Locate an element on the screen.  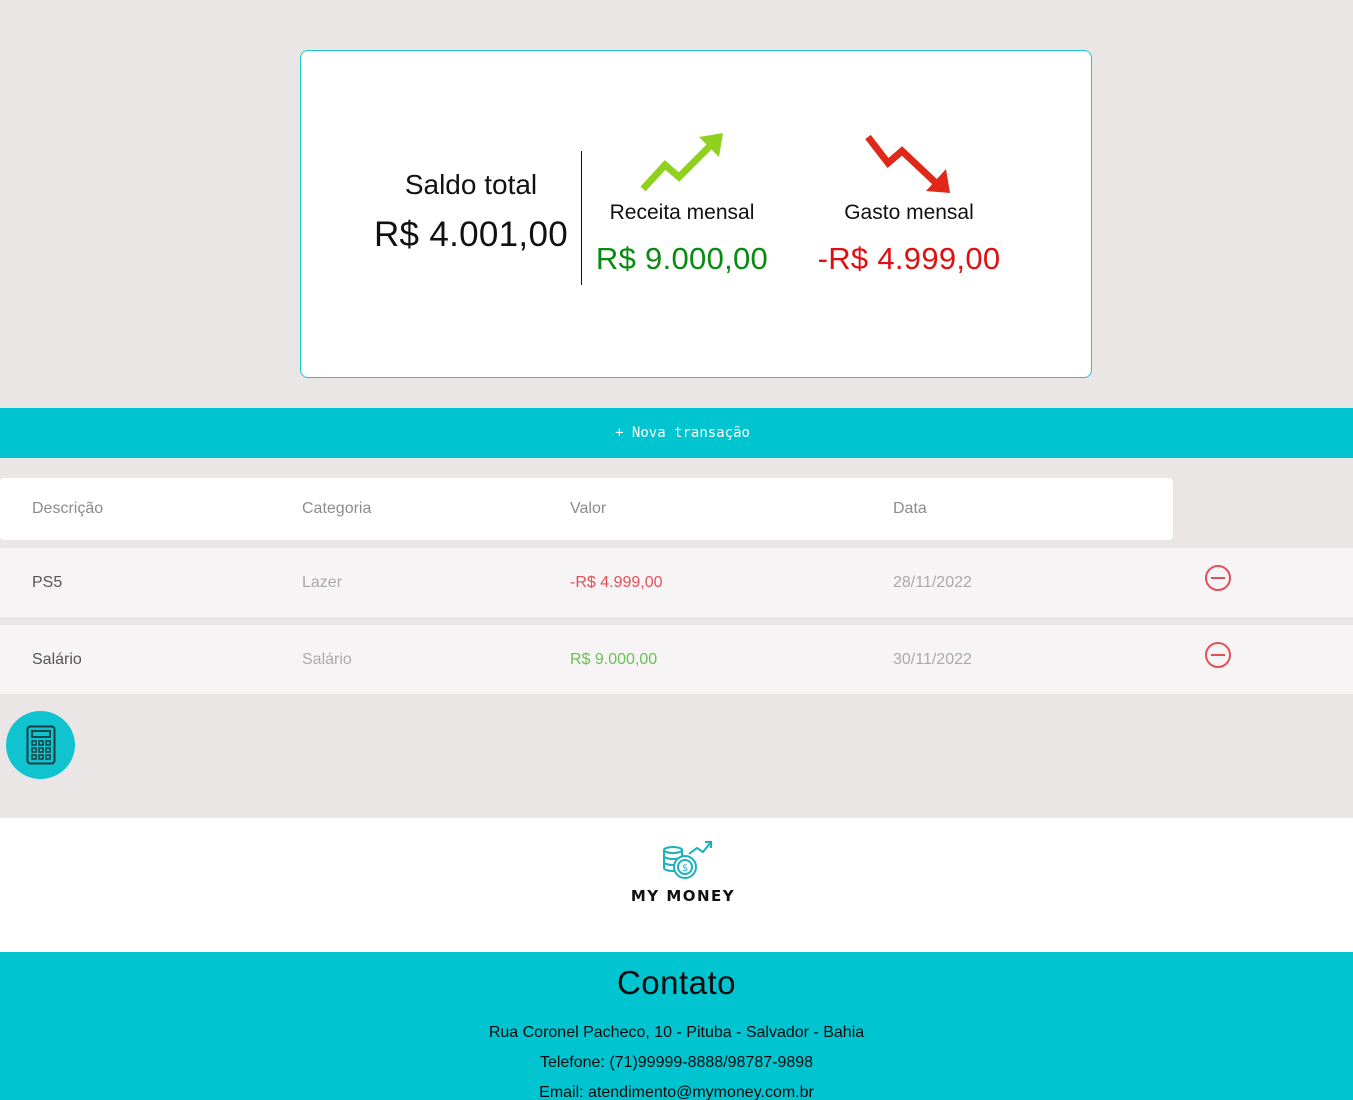
header-categoria: Categoria is located at coordinates (337, 508).